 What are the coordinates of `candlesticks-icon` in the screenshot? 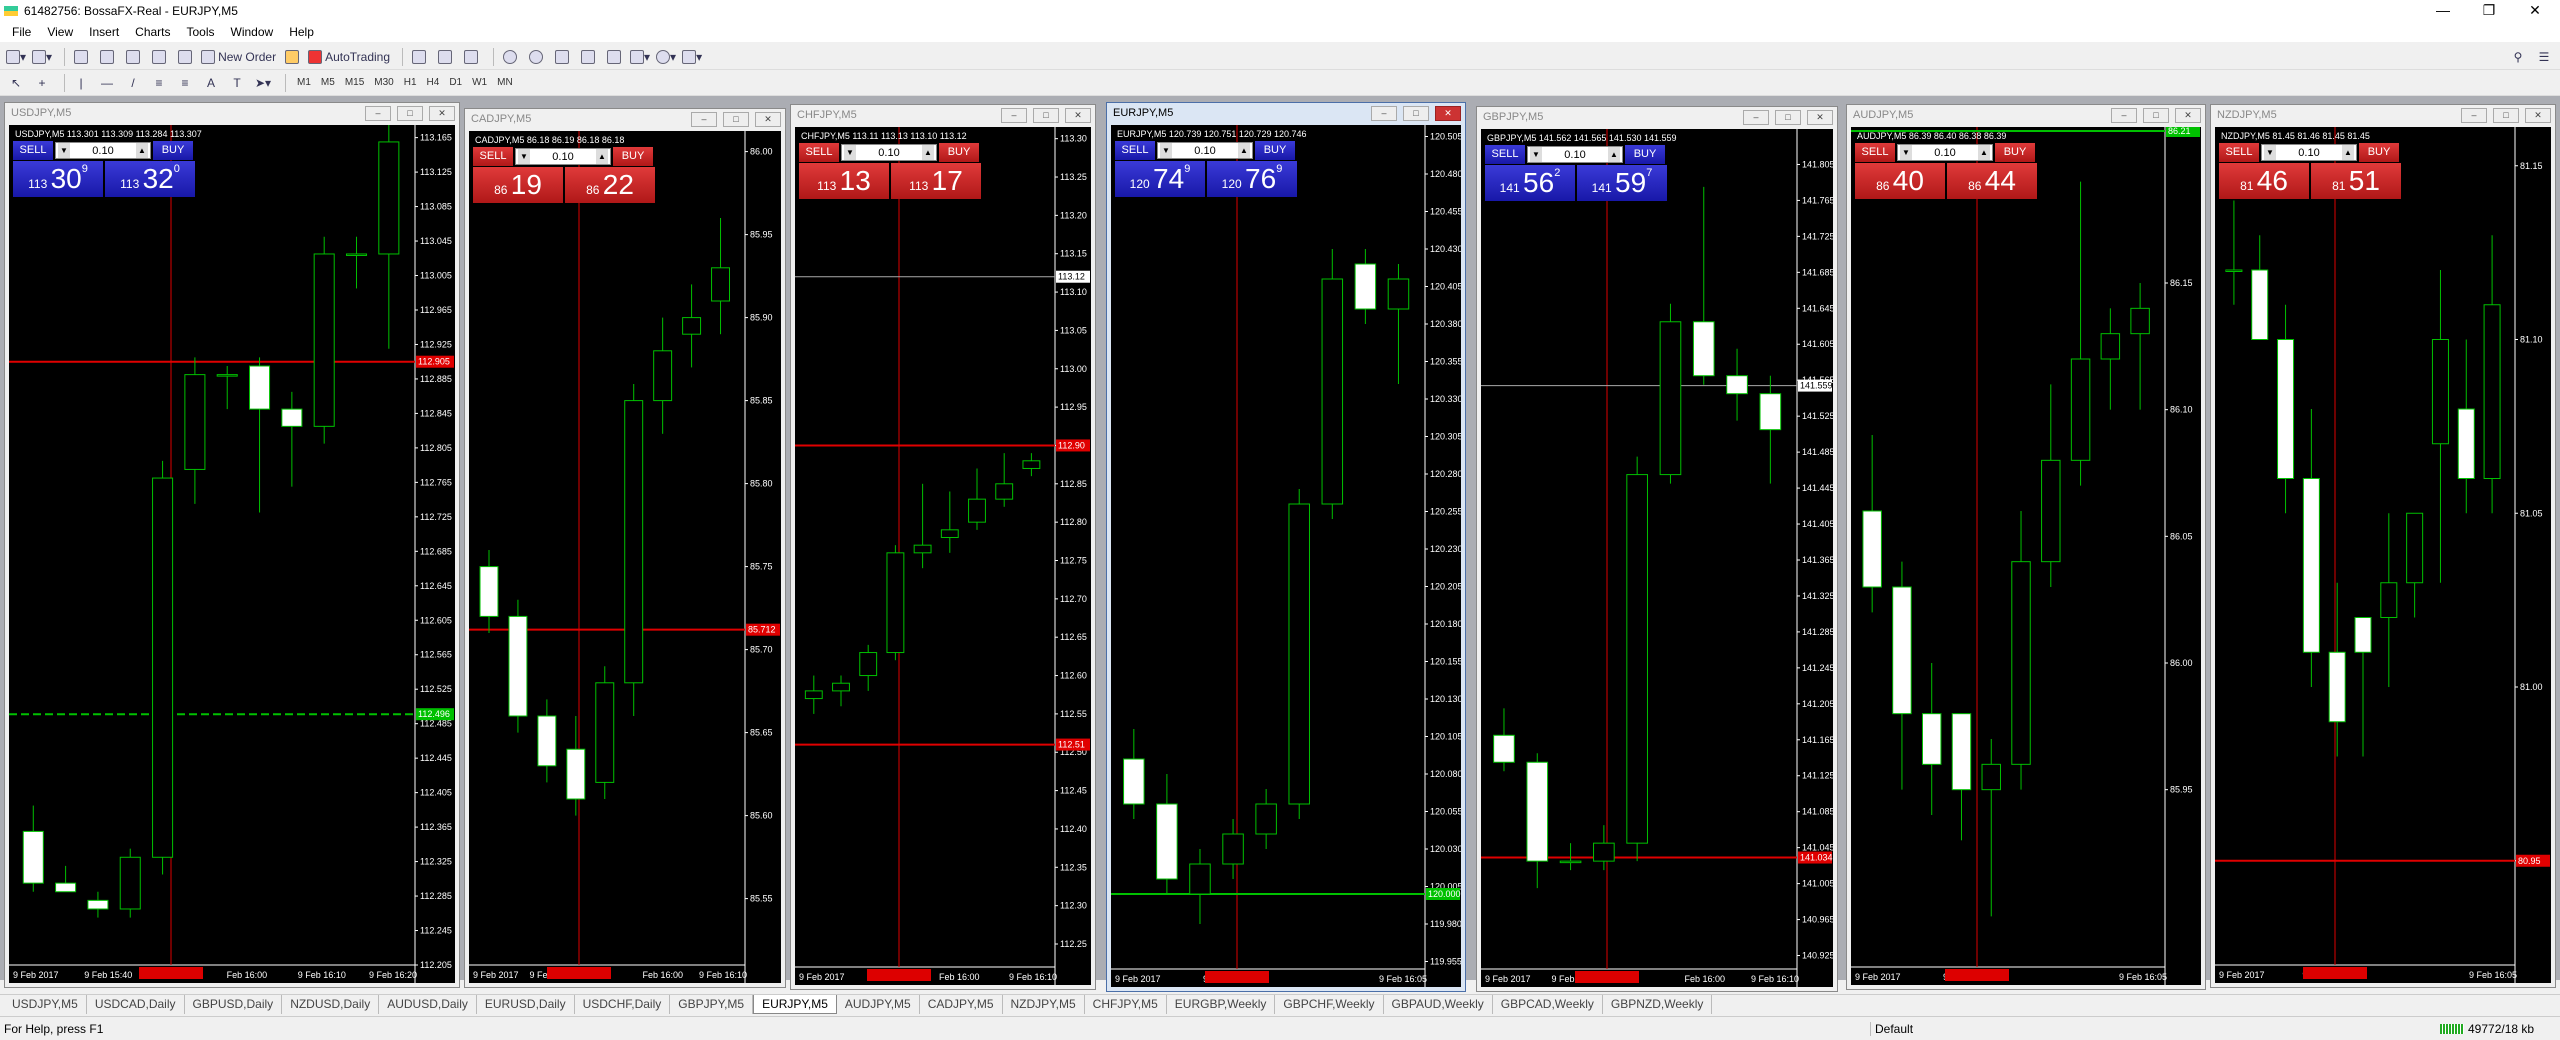 It's located at (445, 57).